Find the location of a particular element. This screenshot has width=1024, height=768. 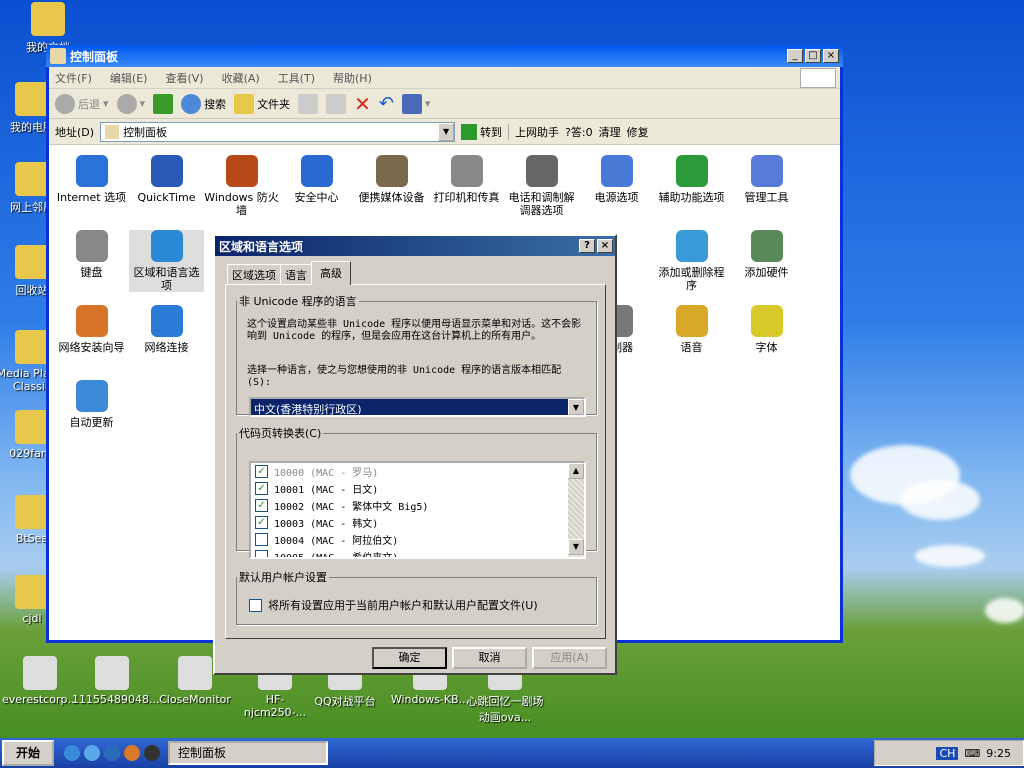

scroll-down-icon: ▼ is located at coordinates (576, 547).